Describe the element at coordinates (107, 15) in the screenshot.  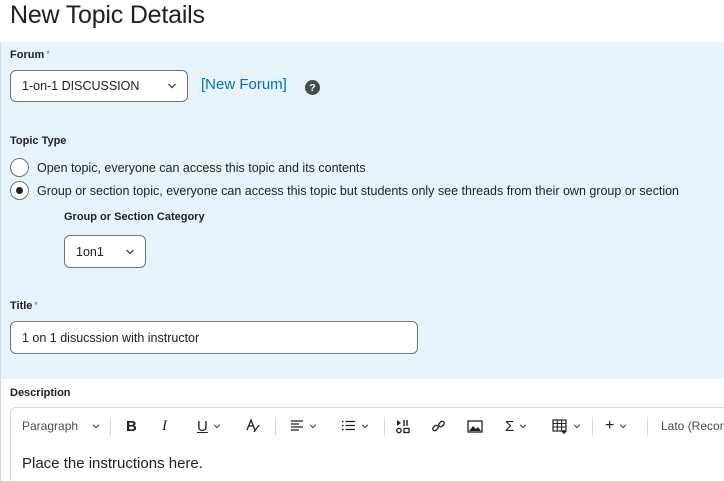
I see `page-title: New Topic Details` at that location.